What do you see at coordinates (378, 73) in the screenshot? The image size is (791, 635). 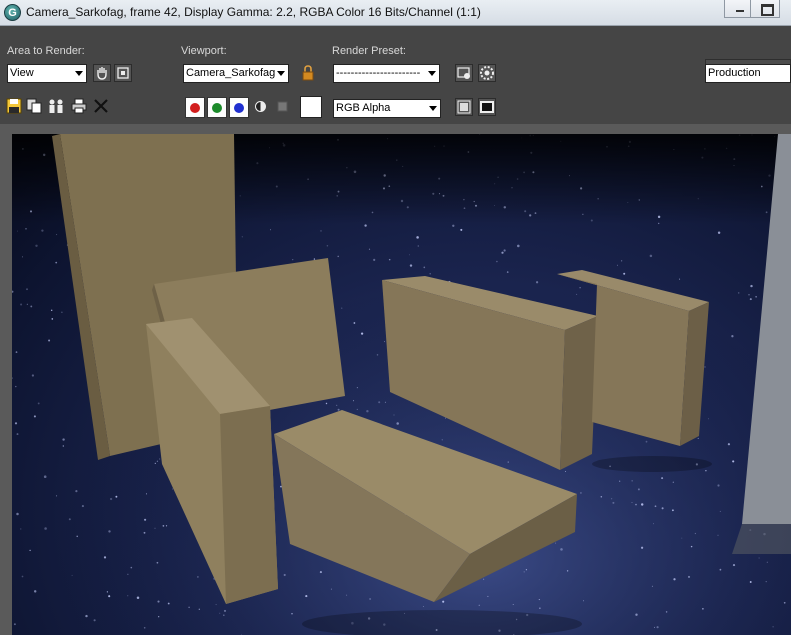 I see `render-preset-value: -----------------------` at bounding box center [378, 73].